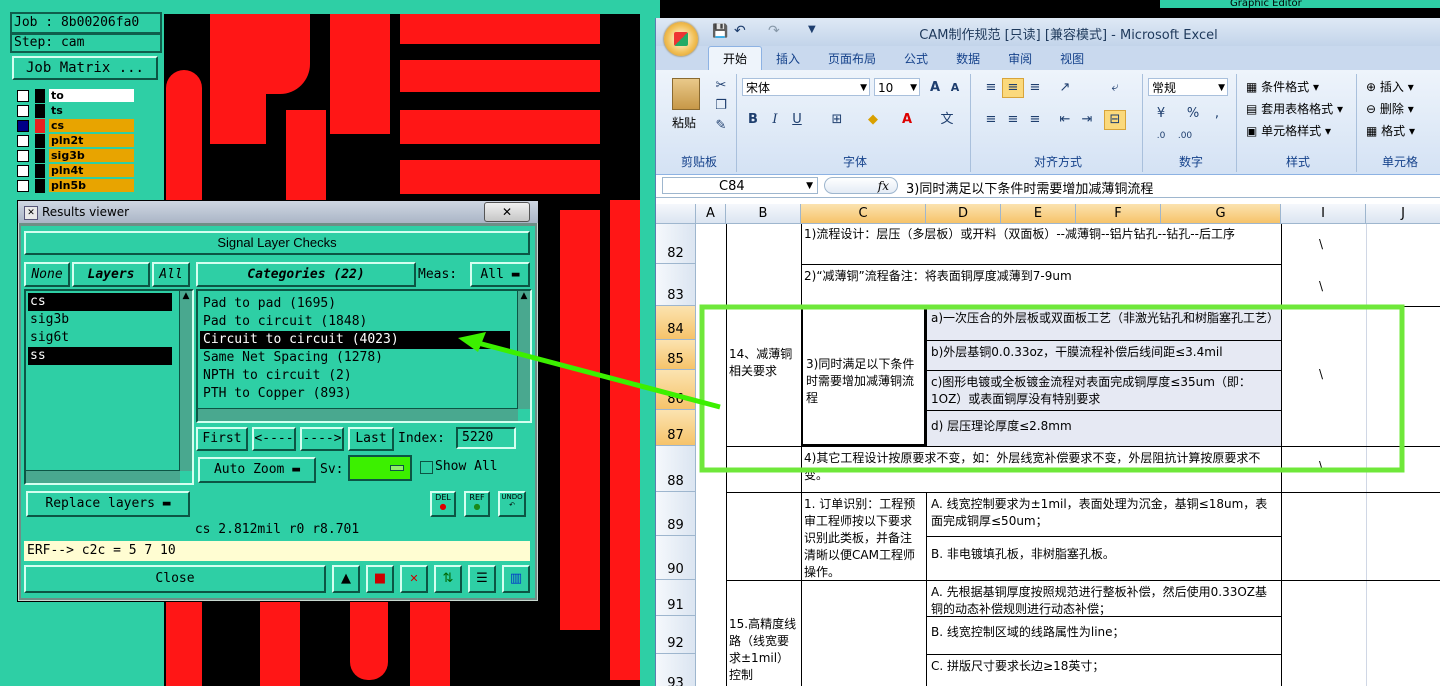 The height and width of the screenshot is (686, 1440). Describe the element at coordinates (426, 467) in the screenshot. I see `show-all-checkbox` at that location.